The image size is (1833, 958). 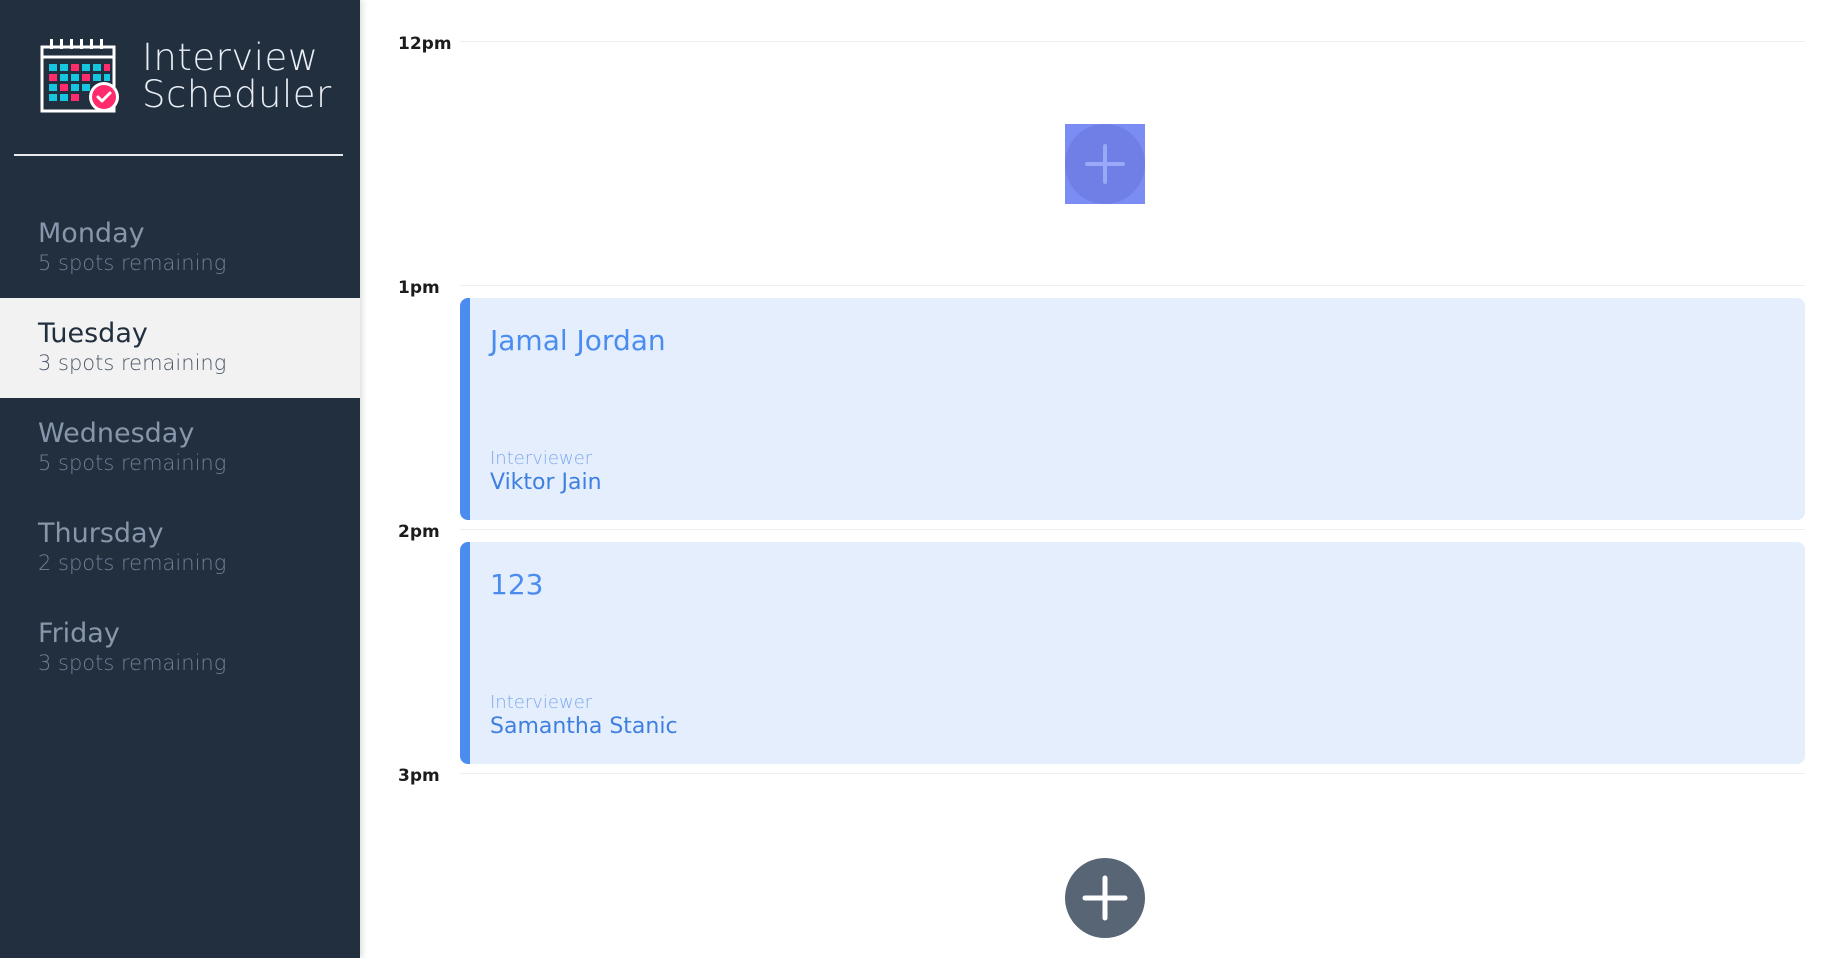 I want to click on interviewer-name: Samantha Stanic, so click(x=584, y=726).